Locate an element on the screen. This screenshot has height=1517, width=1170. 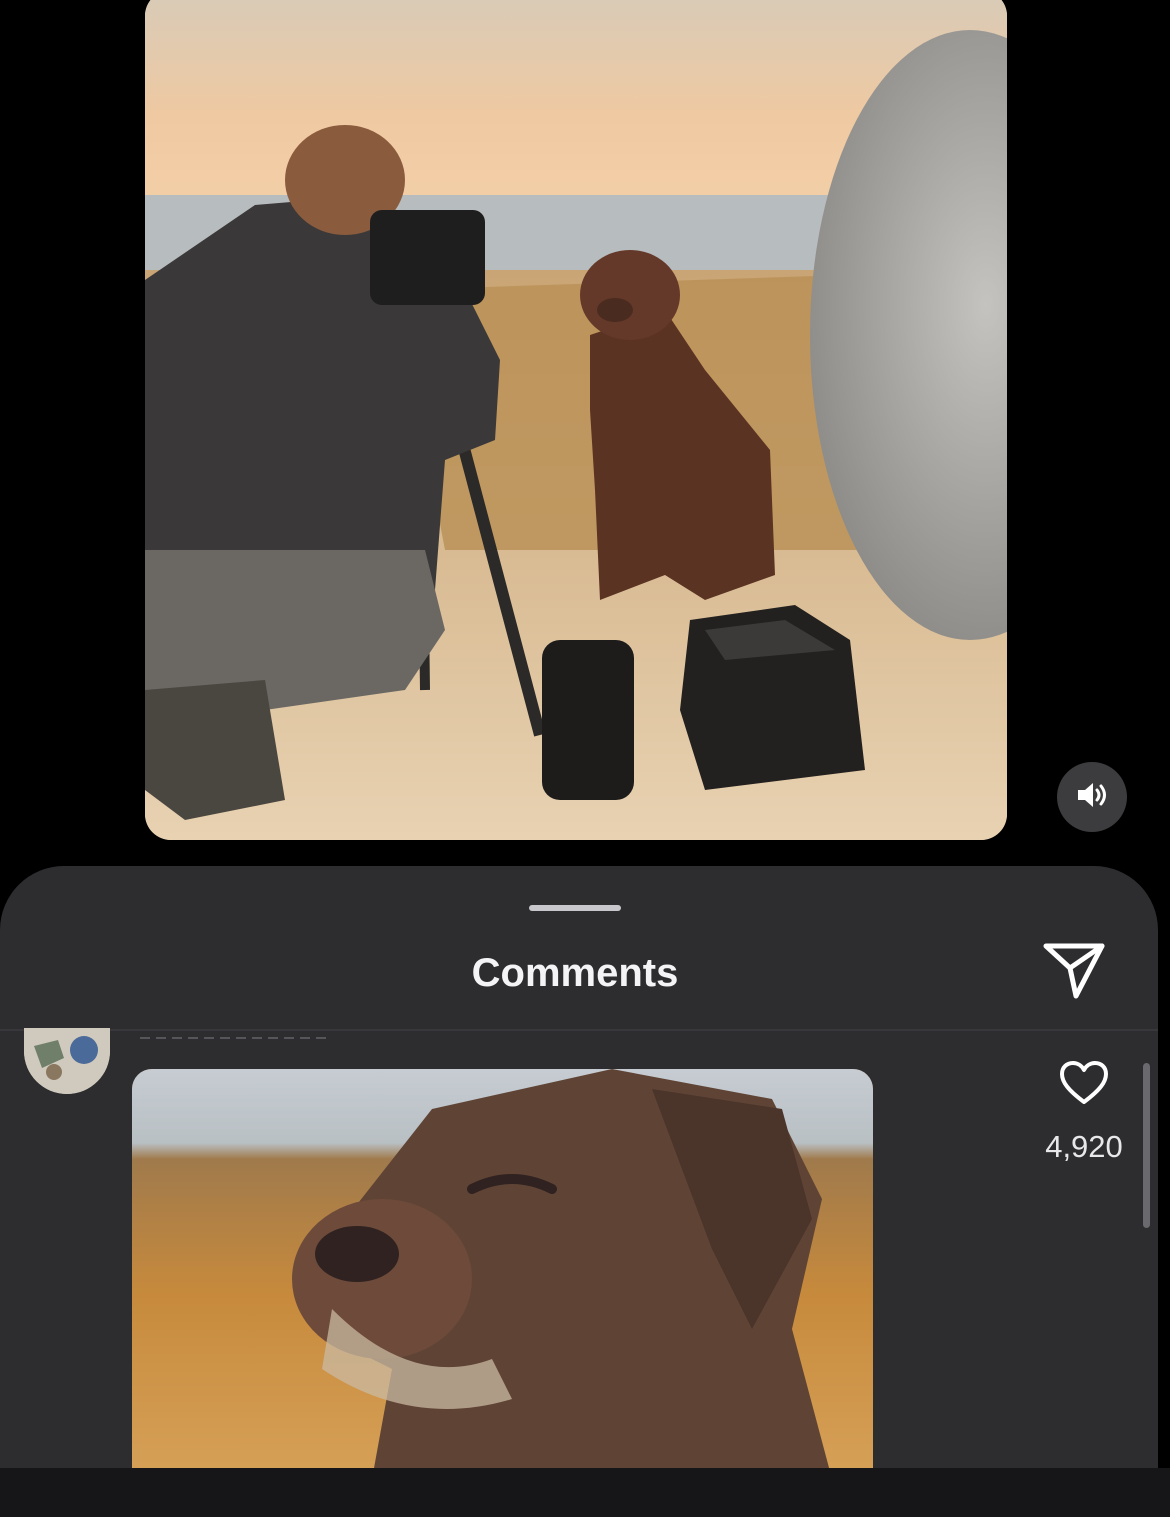
heart-outline-icon is located at coordinates (1084, 1085).